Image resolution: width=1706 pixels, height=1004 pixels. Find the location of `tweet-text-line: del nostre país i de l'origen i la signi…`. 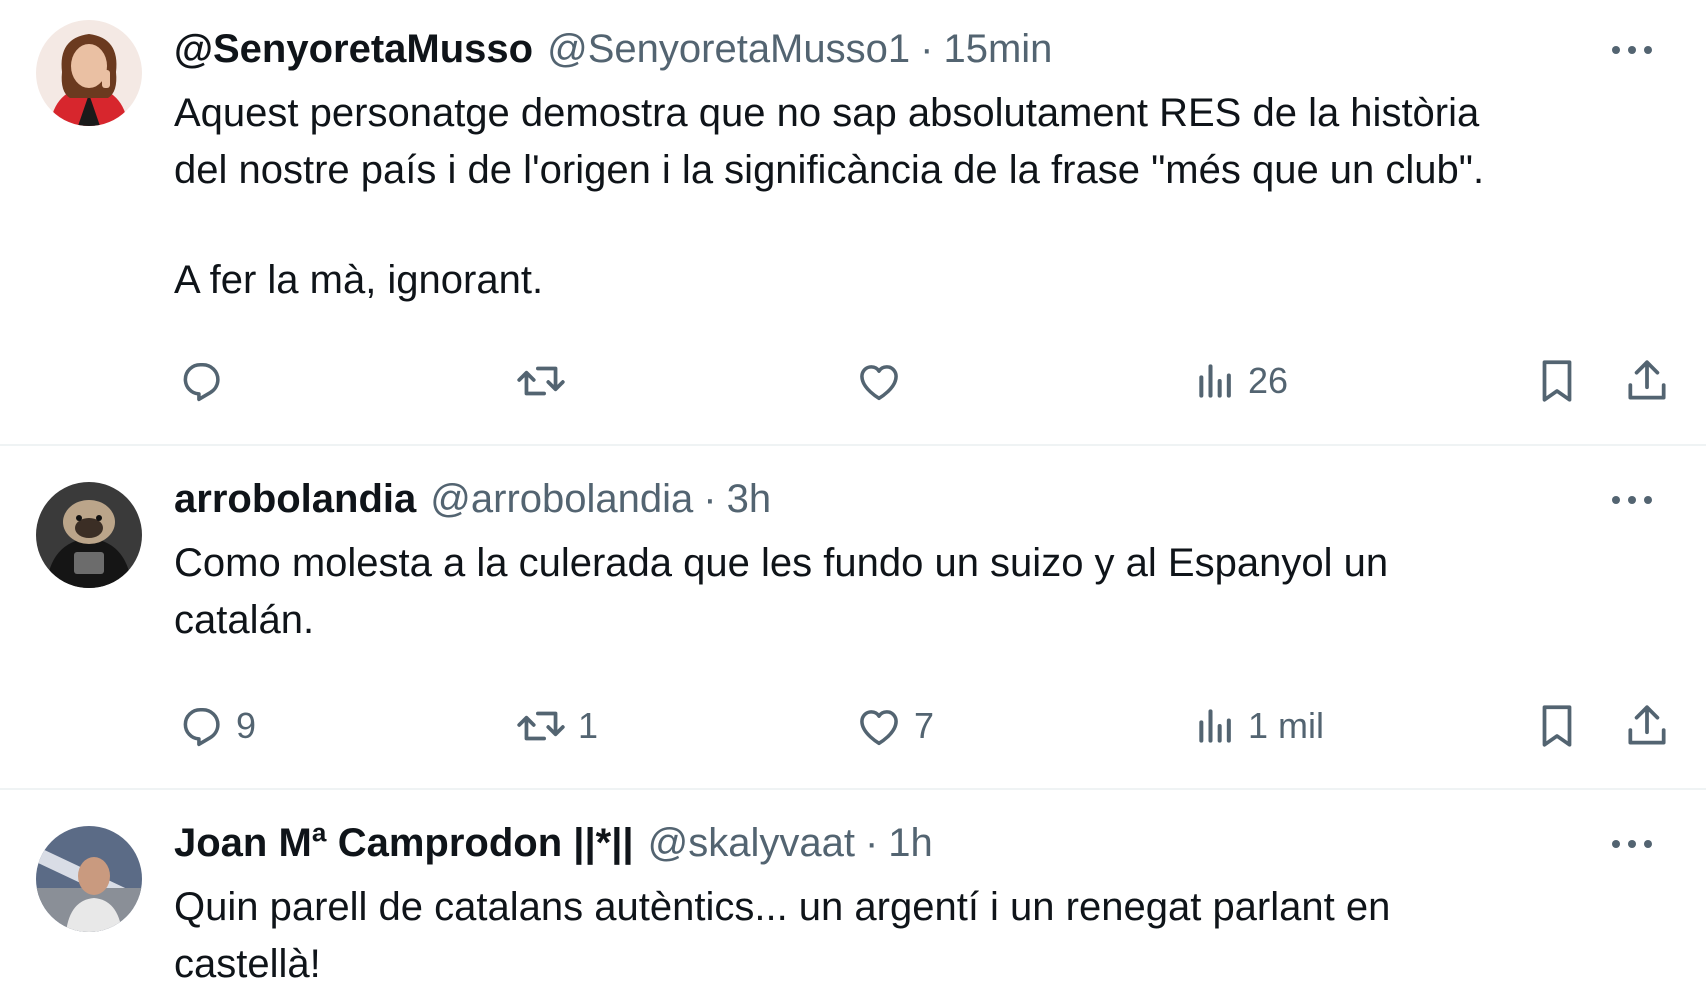

tweet-text-line: del nostre país i de l'origen i la signi… is located at coordinates (829, 170).